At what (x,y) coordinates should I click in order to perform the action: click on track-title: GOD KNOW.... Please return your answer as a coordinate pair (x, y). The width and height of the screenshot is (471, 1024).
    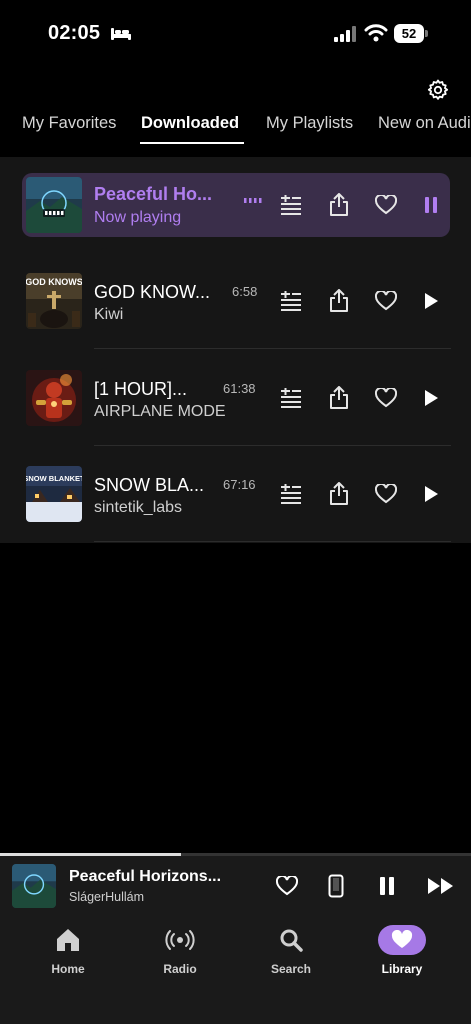
    Looking at the image, I should click on (152, 292).